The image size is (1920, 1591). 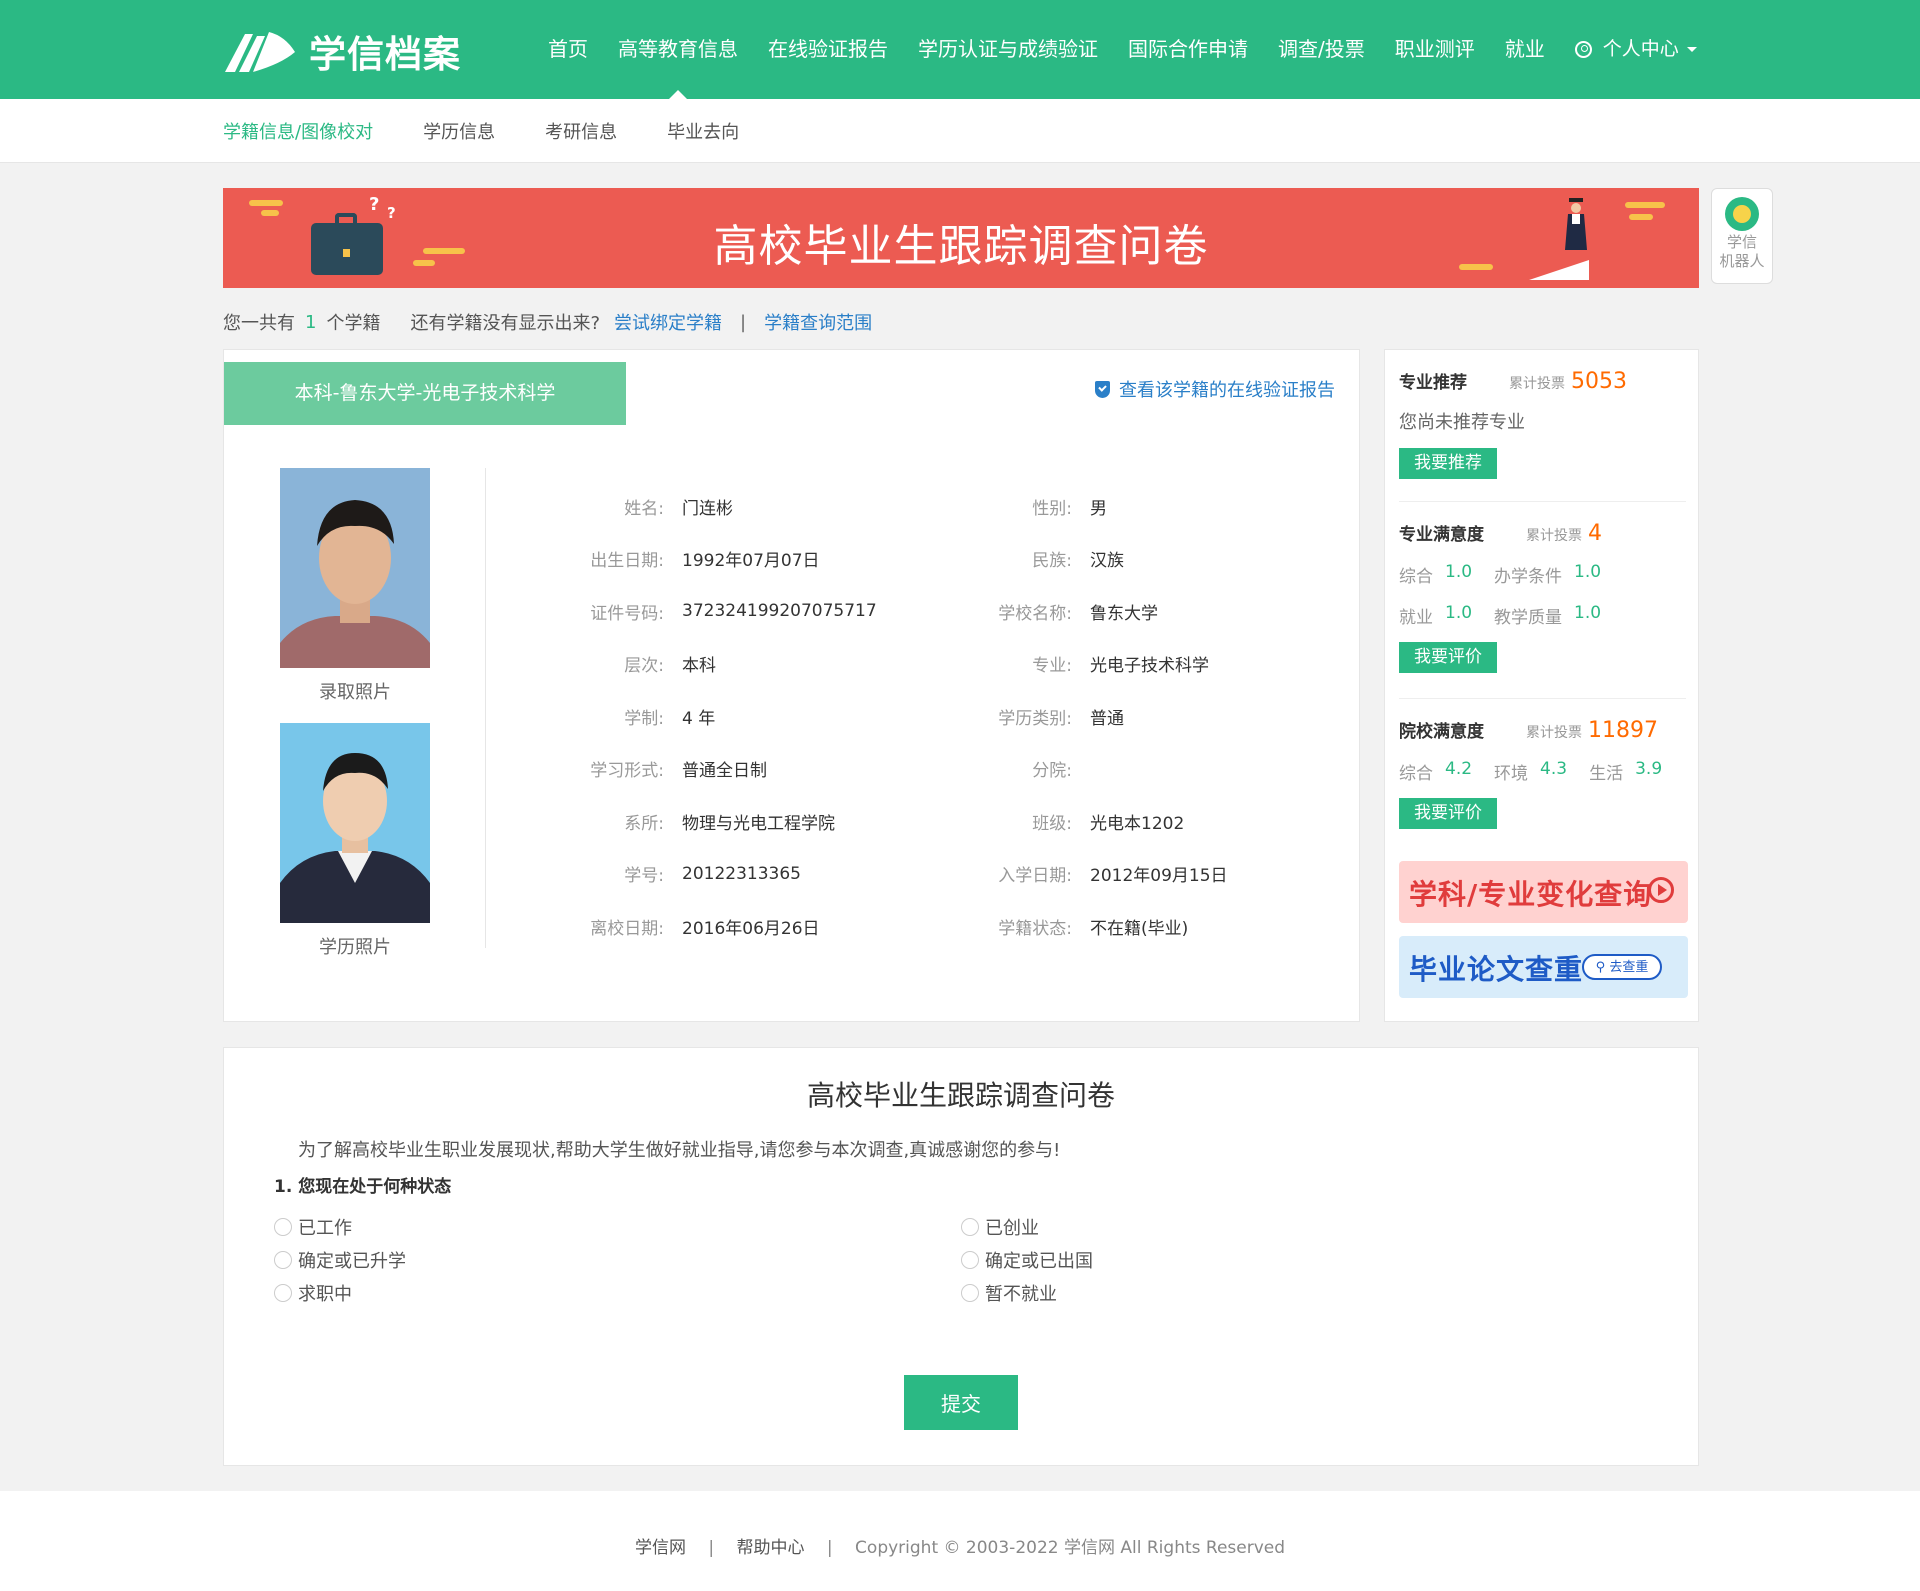 What do you see at coordinates (1496, 969) in the screenshot?
I see `promo-title: 毕业论文查重` at bounding box center [1496, 969].